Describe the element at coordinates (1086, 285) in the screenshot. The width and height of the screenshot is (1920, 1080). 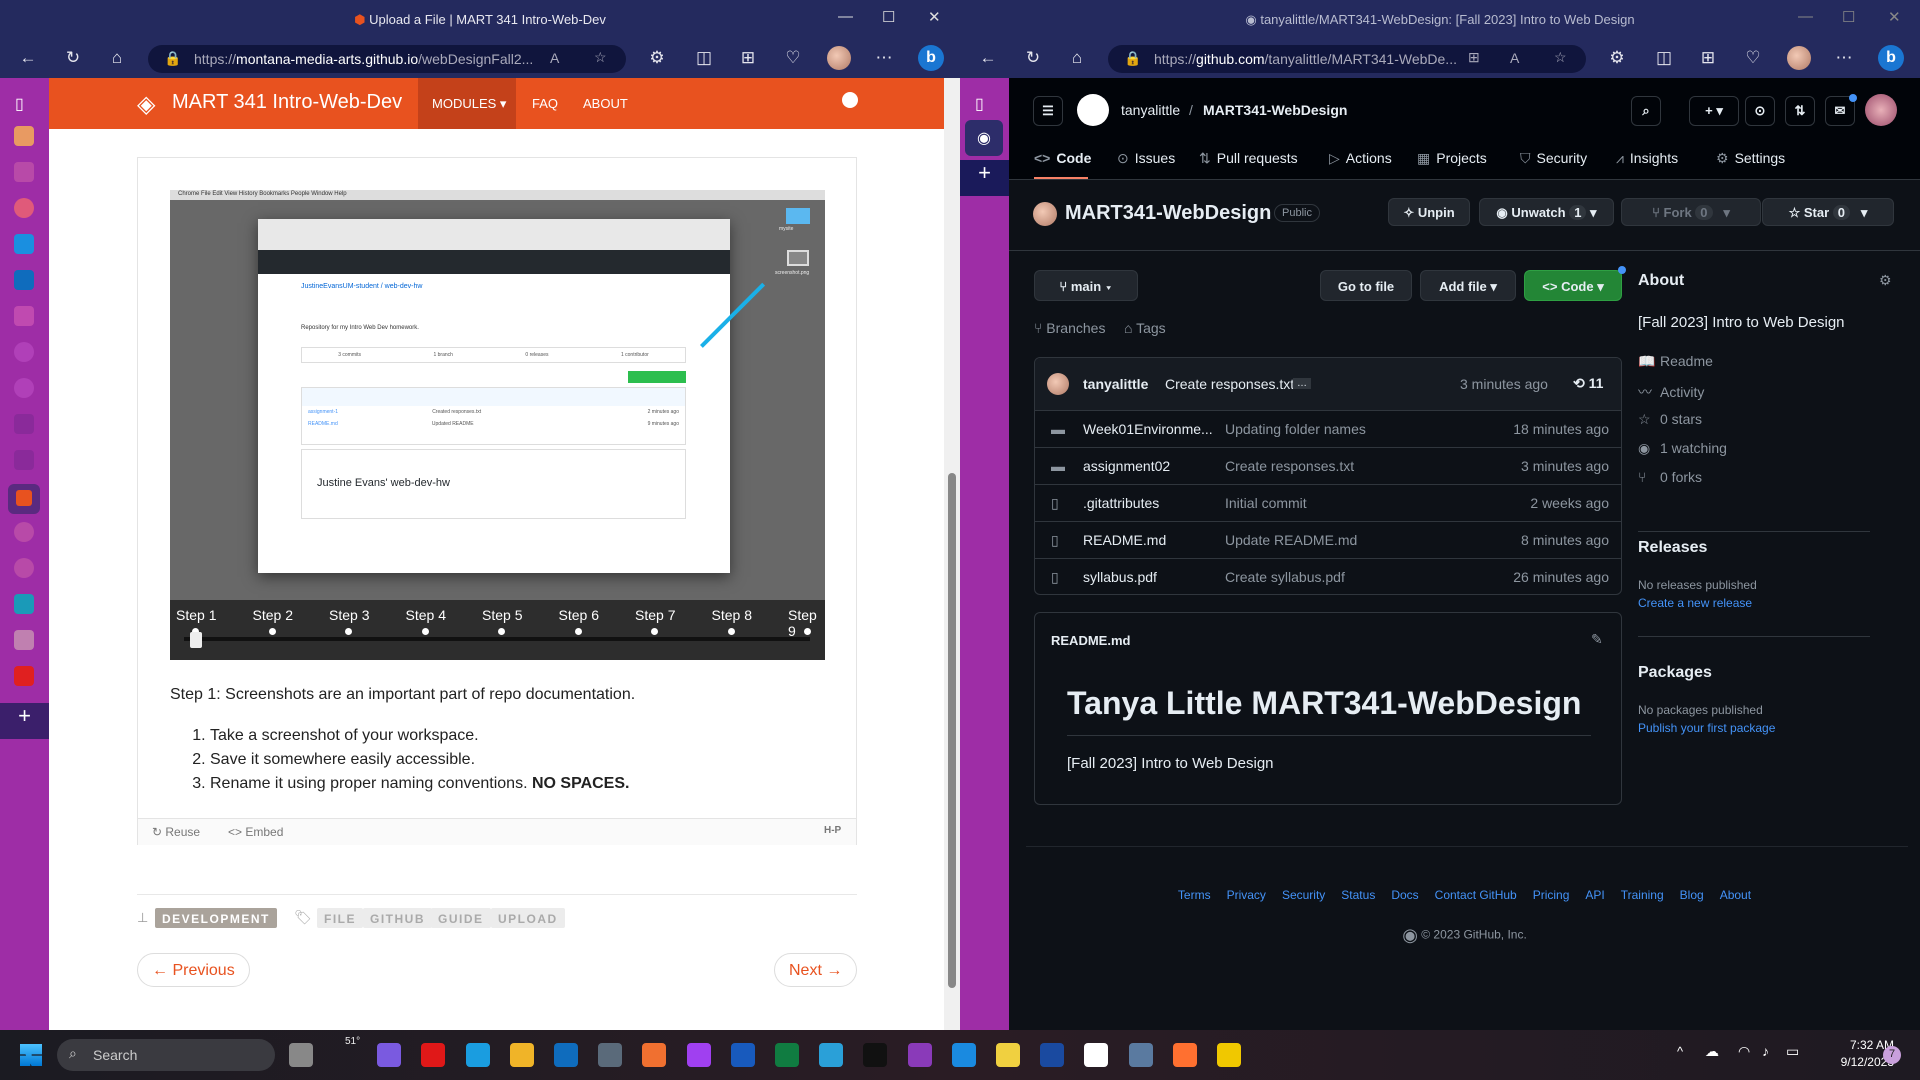
I see `branch-selector: ⑂ main ▾` at that location.